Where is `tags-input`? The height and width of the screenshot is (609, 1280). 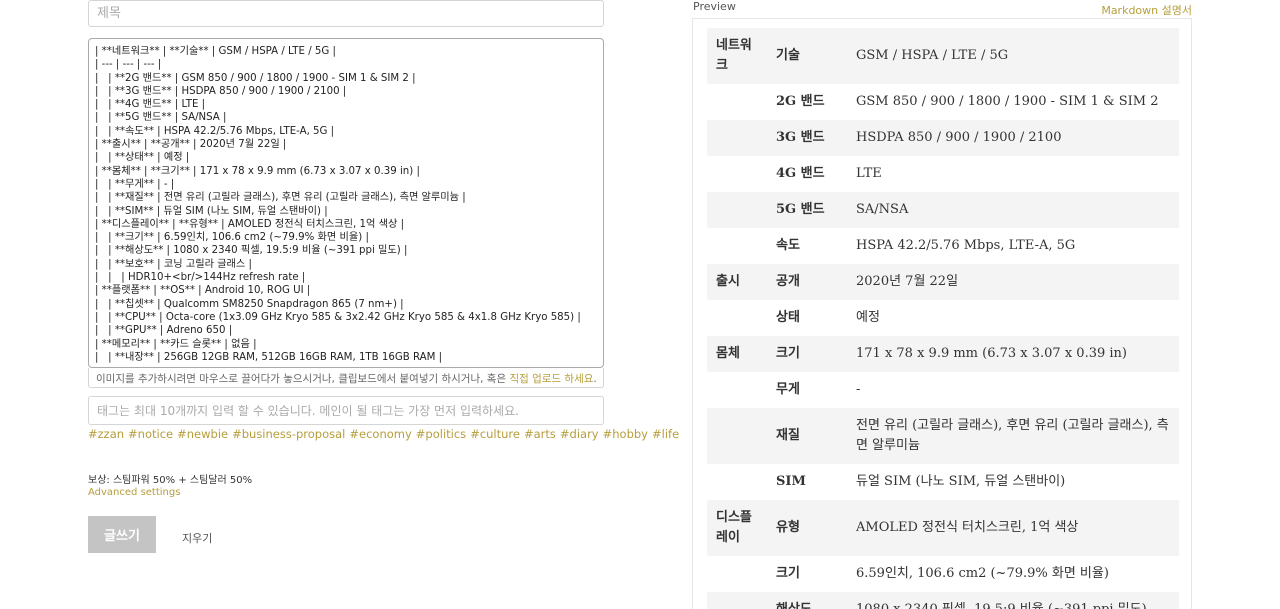 tags-input is located at coordinates (346, 410).